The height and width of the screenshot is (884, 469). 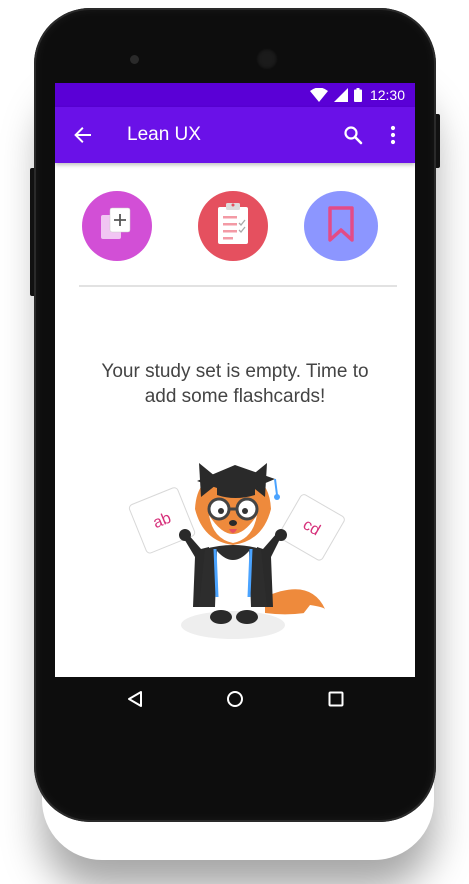 I want to click on bookmarks-button, so click(x=341, y=226).